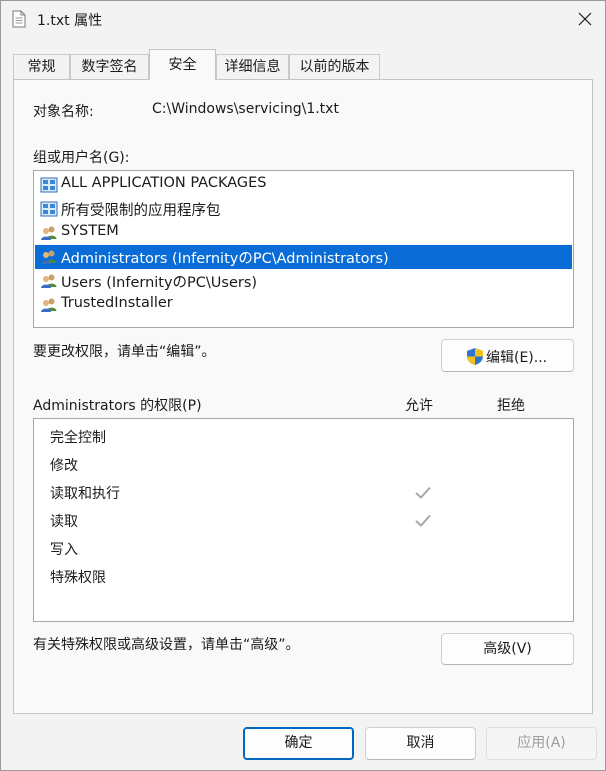 Image resolution: width=606 pixels, height=771 pixels. What do you see at coordinates (85, 494) in the screenshot?
I see `permission-name: 读取和执行` at bounding box center [85, 494].